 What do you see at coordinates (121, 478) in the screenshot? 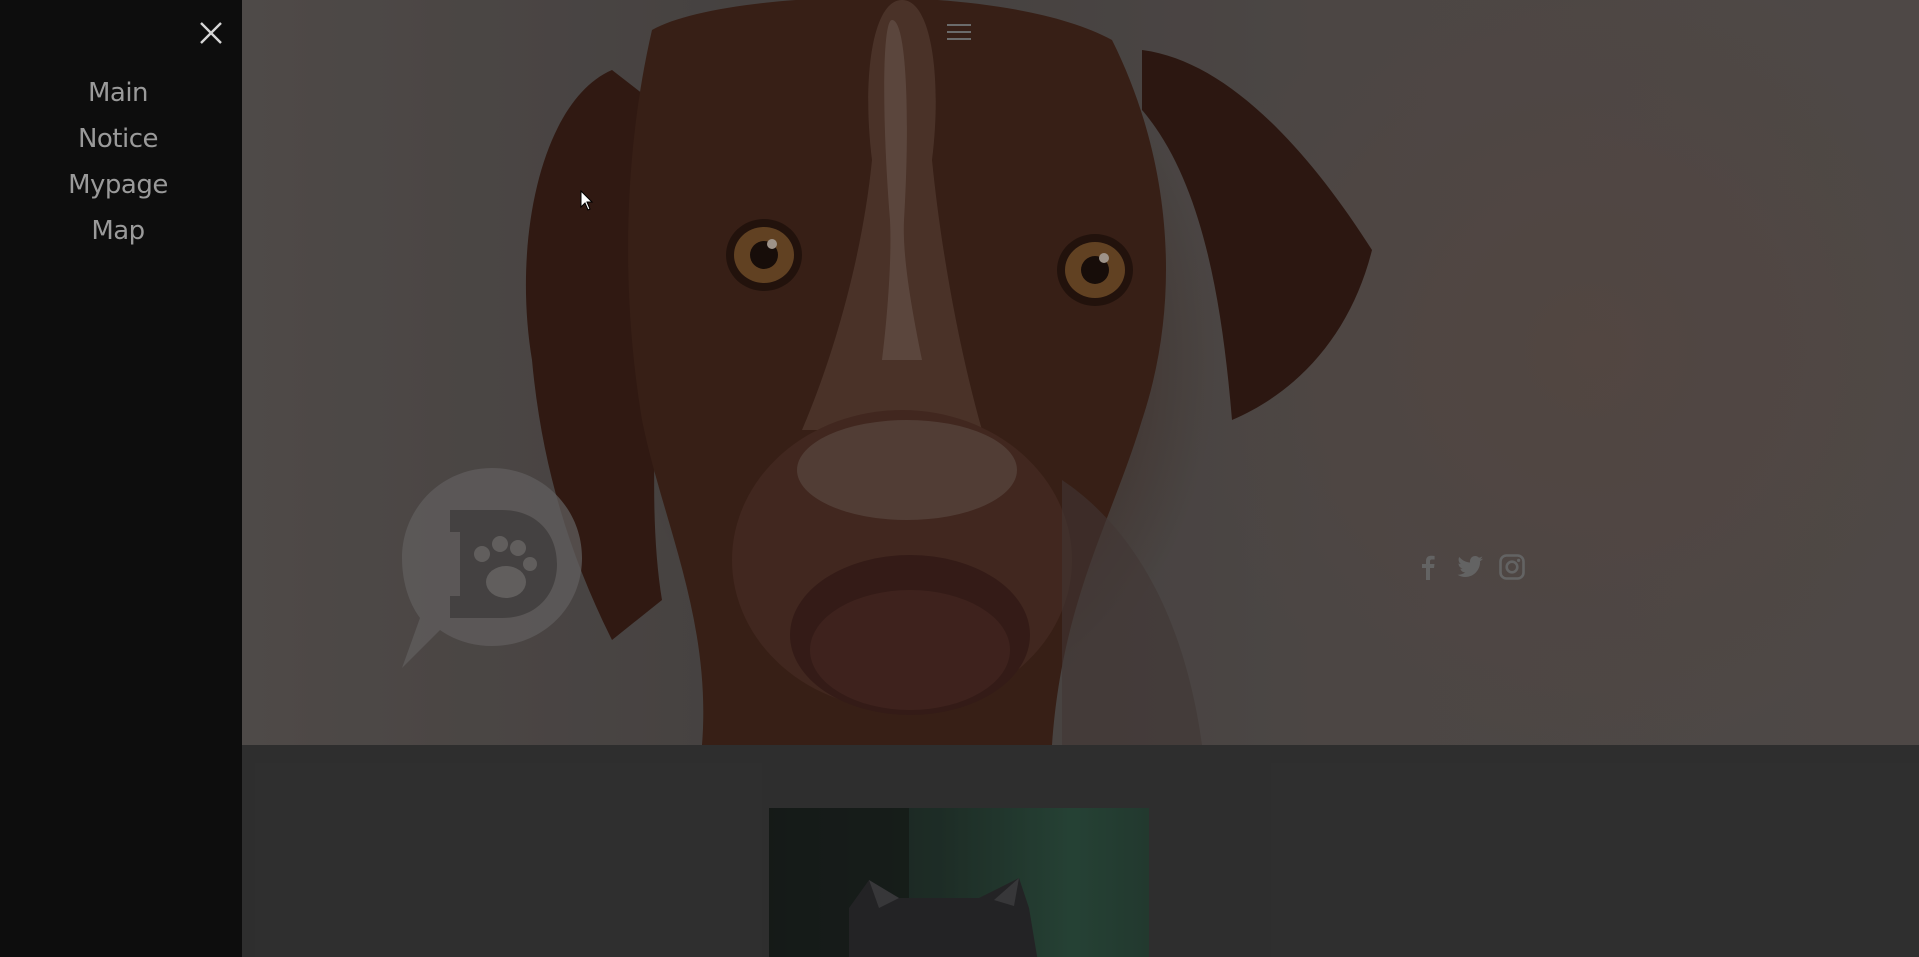
I see `side-menu: Main Notice Mypage Map` at bounding box center [121, 478].